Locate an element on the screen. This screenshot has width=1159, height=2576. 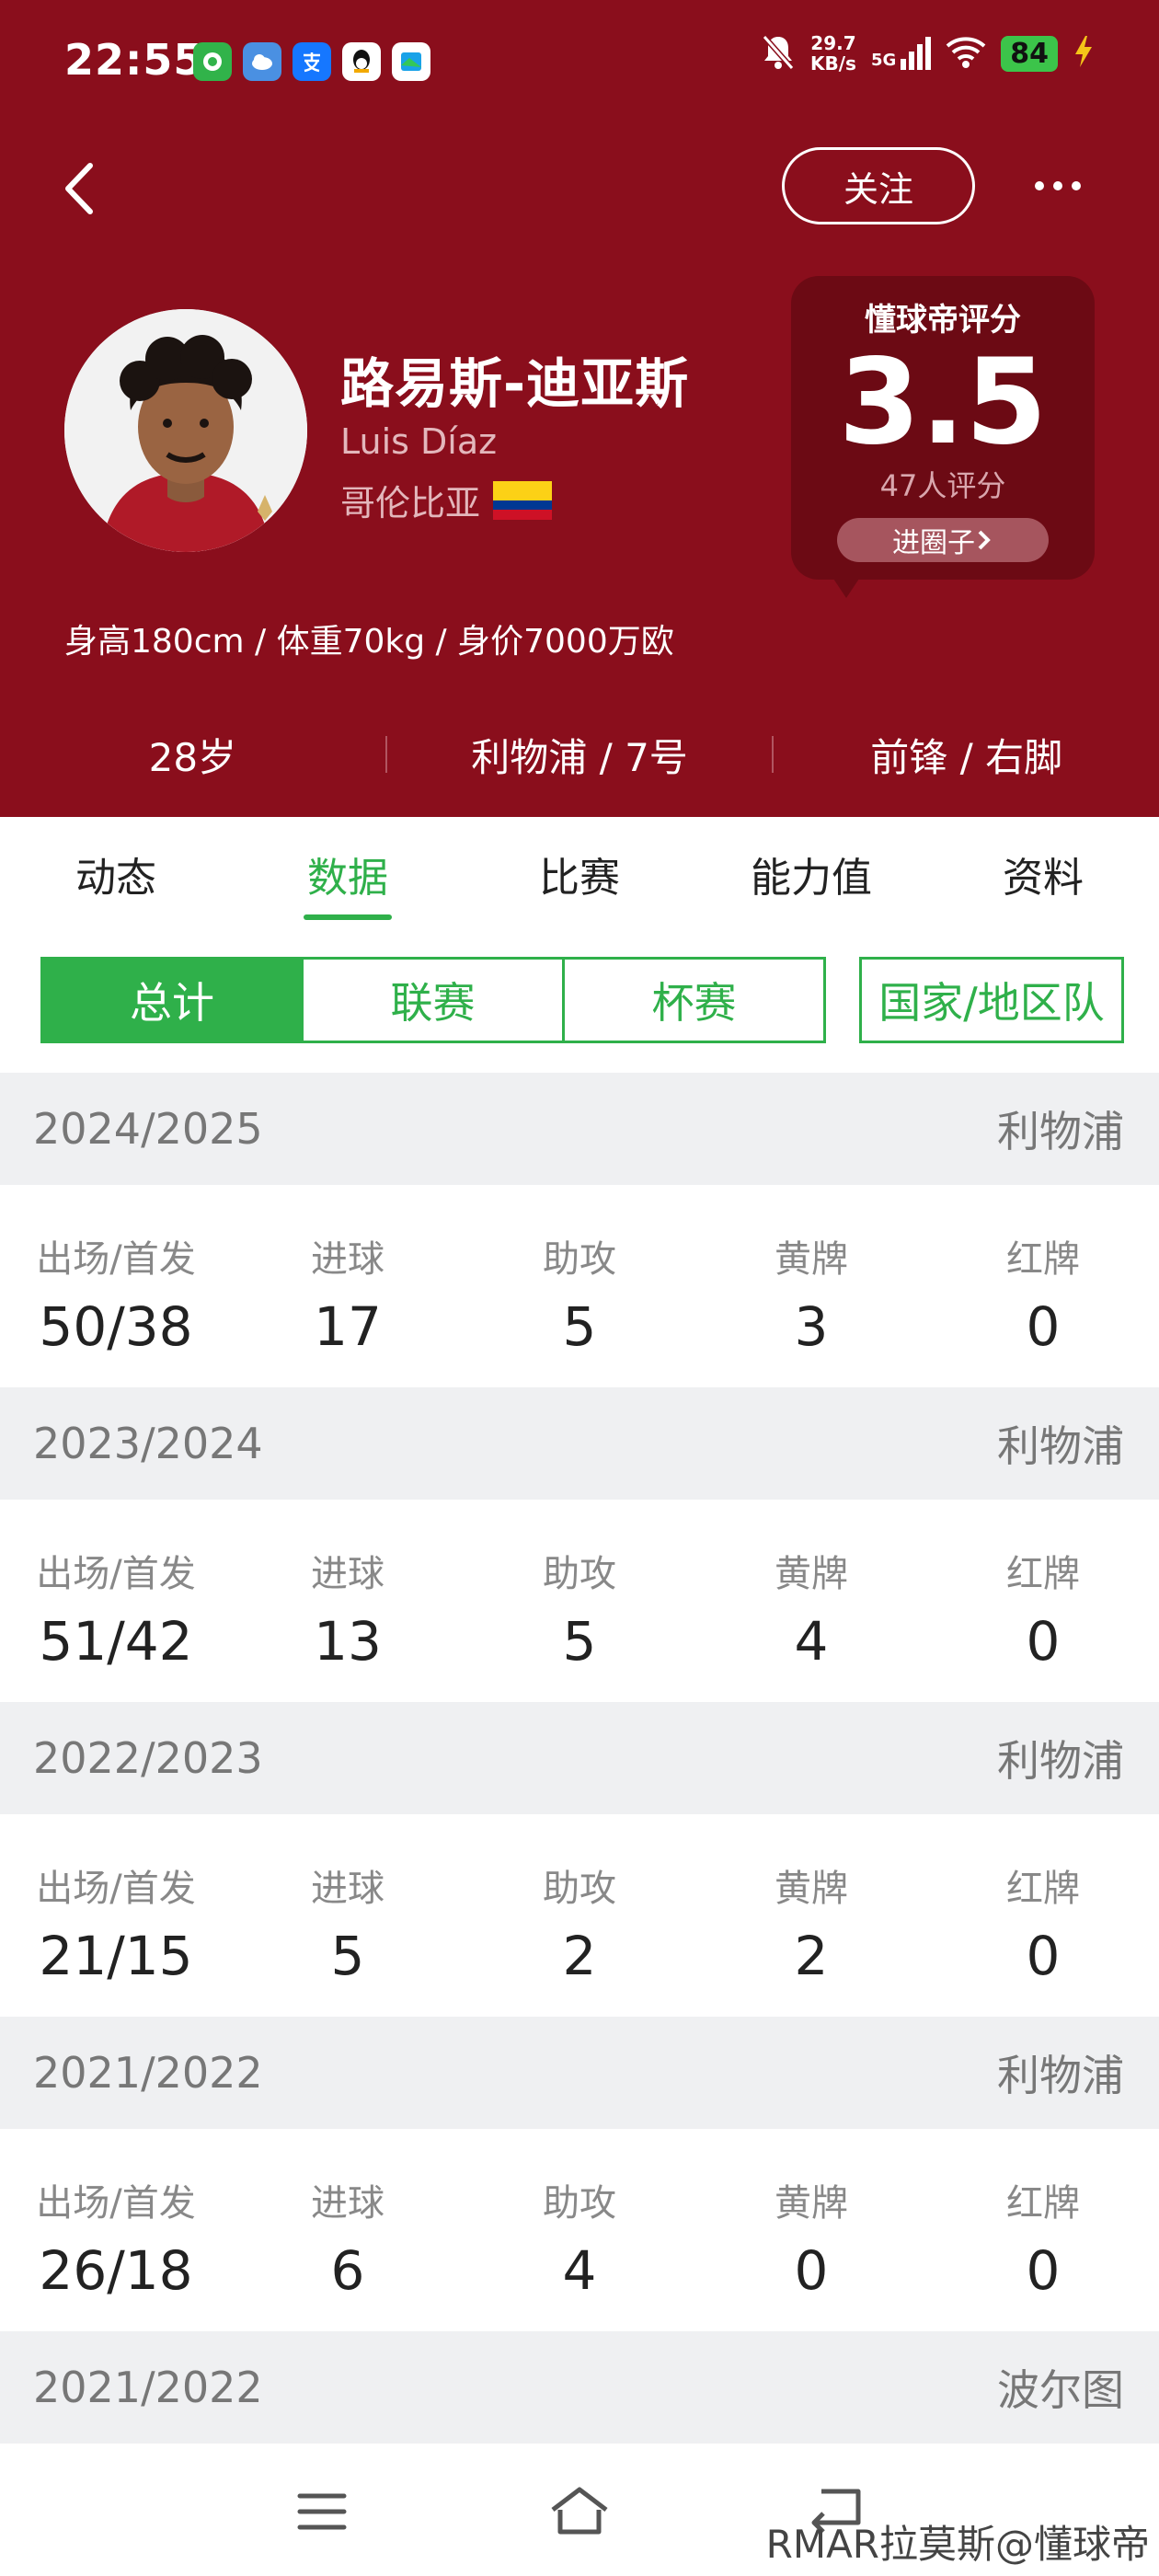
stat-assists: 助攻 2 is located at coordinates (579, 1928).